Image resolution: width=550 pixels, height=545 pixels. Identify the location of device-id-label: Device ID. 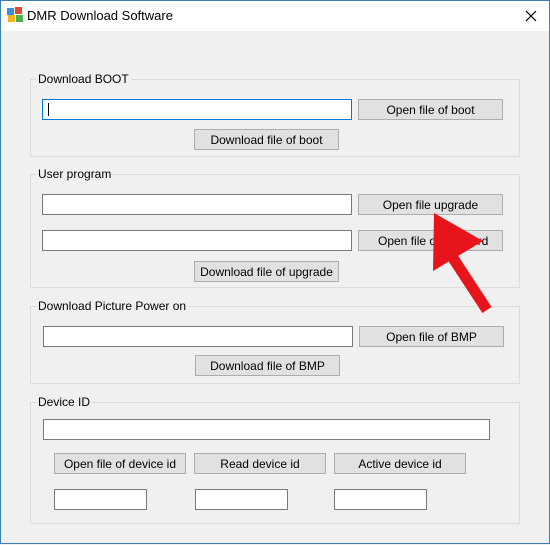
(64, 402).